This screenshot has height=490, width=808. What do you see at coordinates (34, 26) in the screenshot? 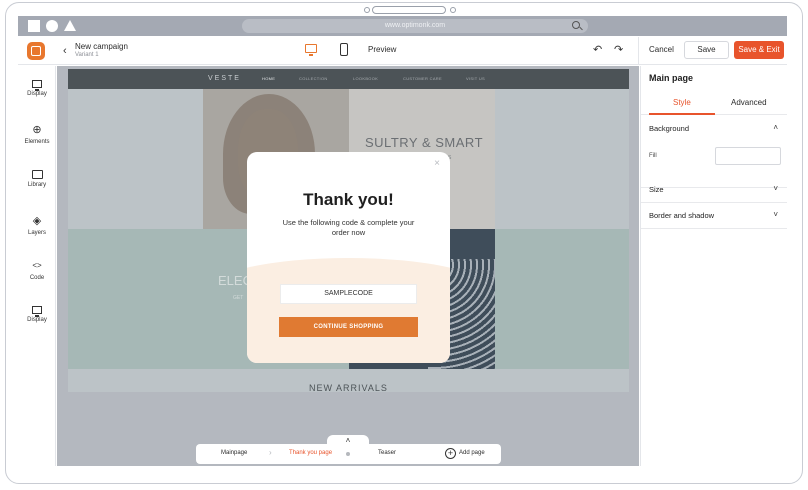
I see `square-icon` at bounding box center [34, 26].